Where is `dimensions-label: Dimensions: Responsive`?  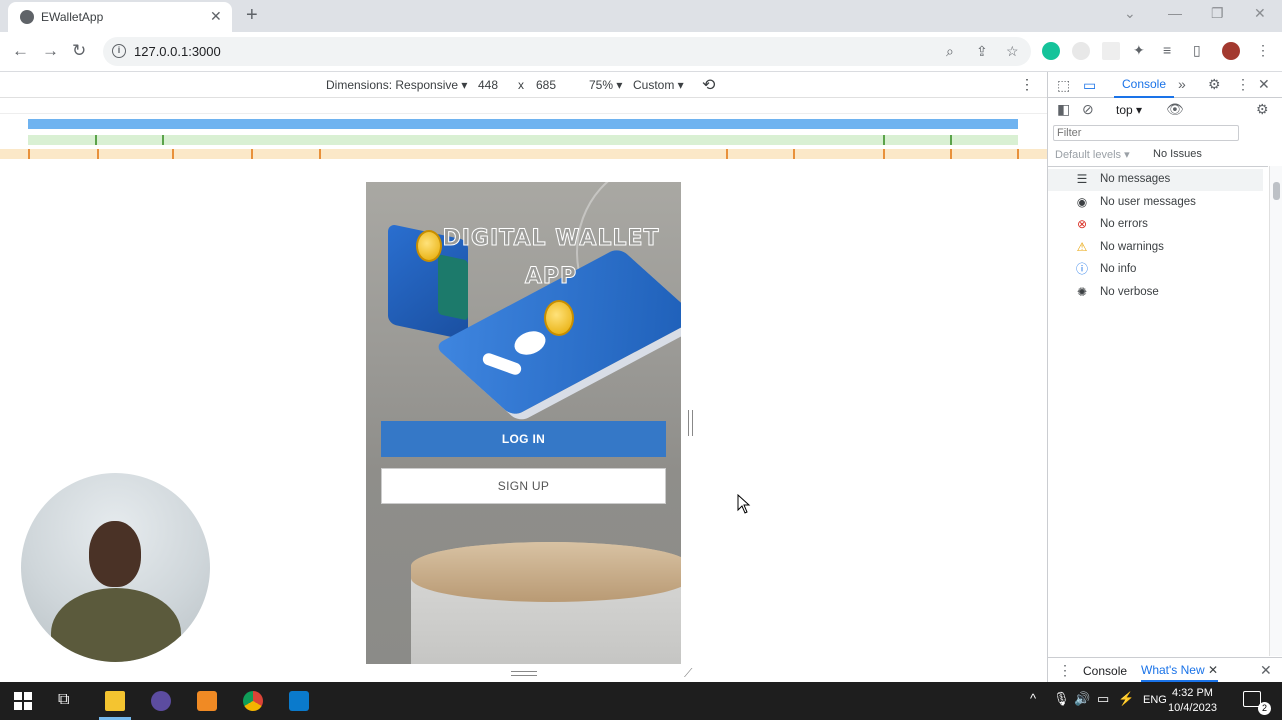
dimensions-label: Dimensions: Responsive is located at coordinates (392, 85).